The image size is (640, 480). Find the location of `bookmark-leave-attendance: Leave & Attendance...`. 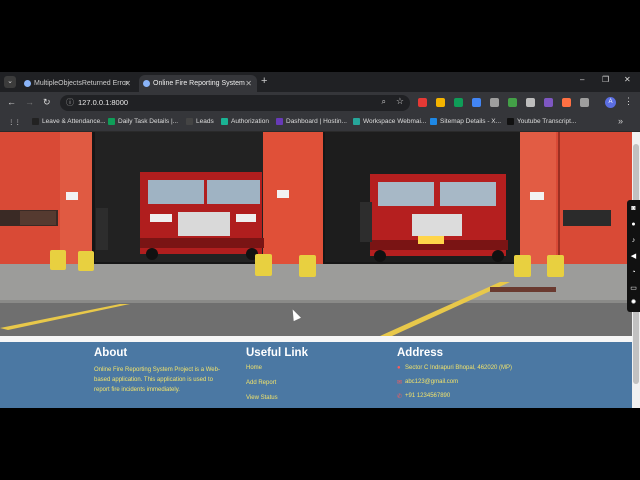

bookmark-leave-attendance: Leave & Attendance... is located at coordinates (69, 121).